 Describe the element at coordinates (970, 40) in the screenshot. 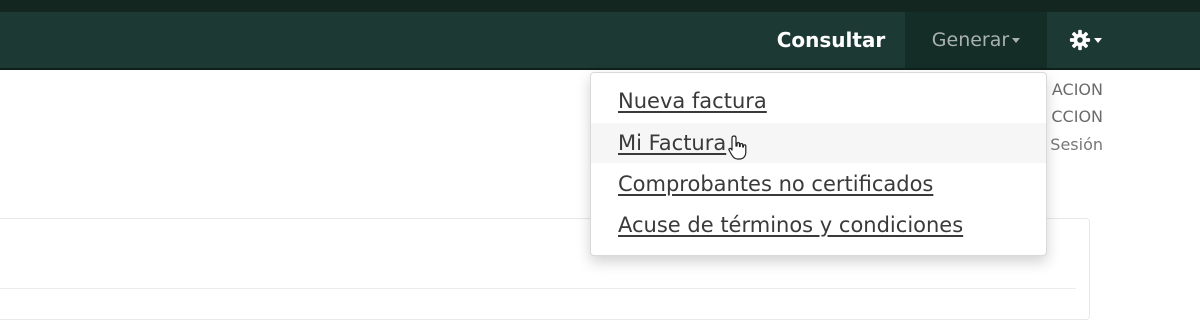

I see `nav-generar-label: Generar` at that location.